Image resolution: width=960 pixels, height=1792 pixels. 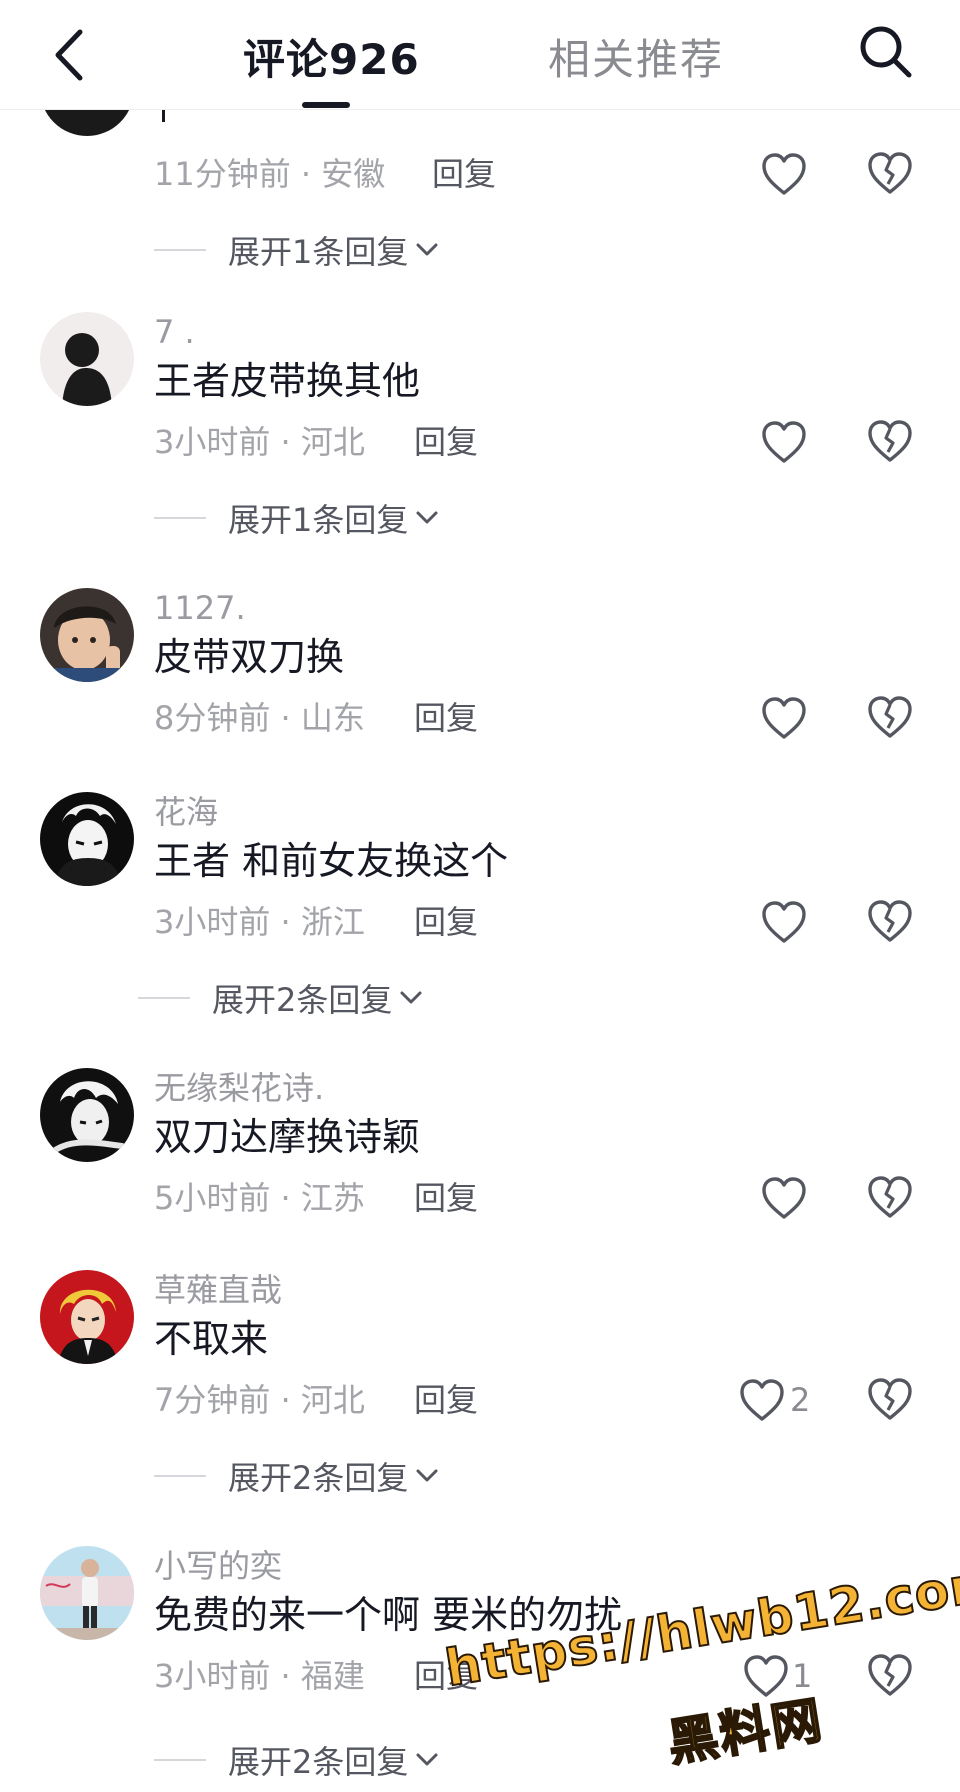 What do you see at coordinates (332, 922) in the screenshot?
I see `comment-location: 浙江` at bounding box center [332, 922].